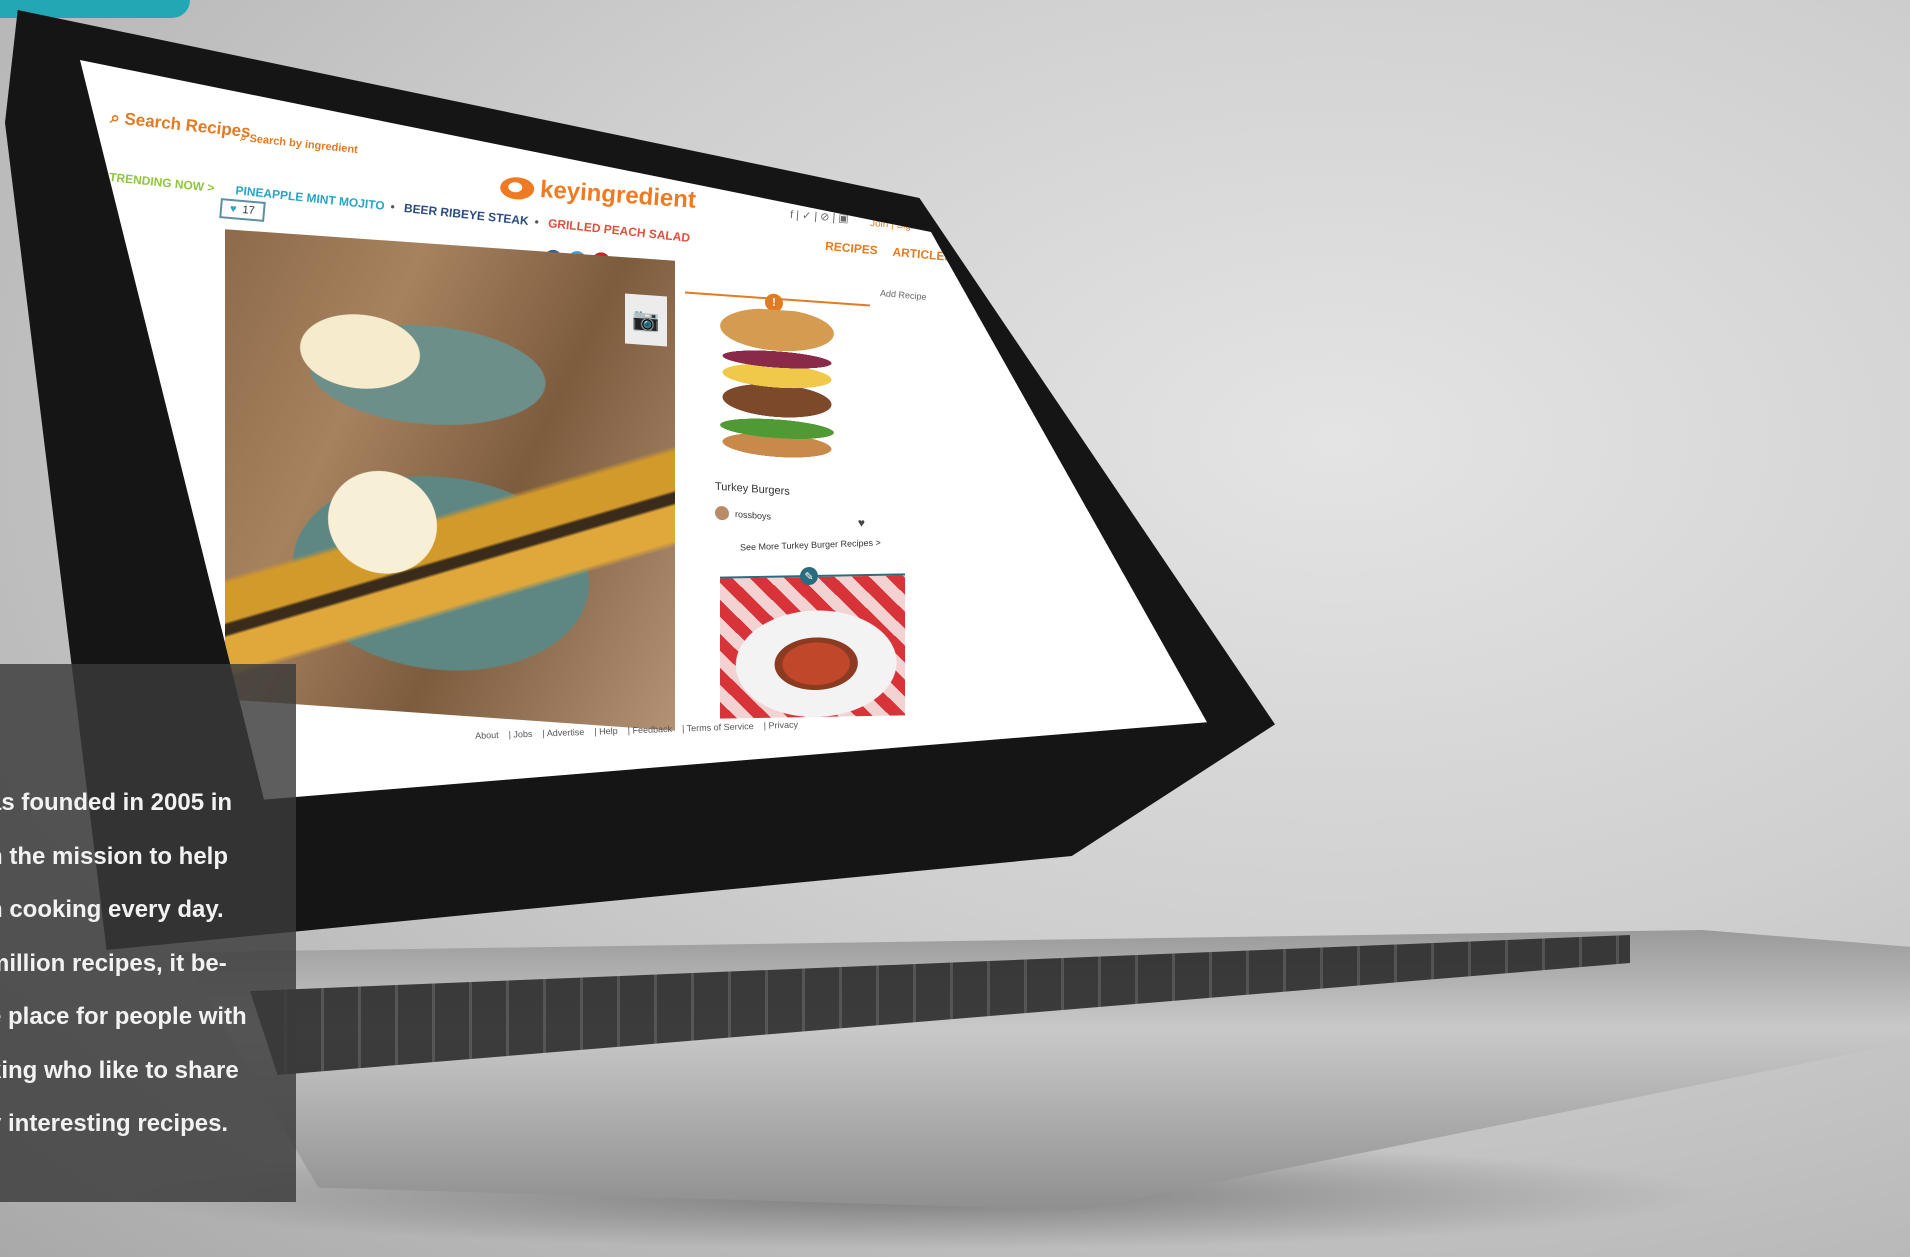 Image resolution: width=1910 pixels, height=1257 pixels. I want to click on avatar, so click(722, 513).